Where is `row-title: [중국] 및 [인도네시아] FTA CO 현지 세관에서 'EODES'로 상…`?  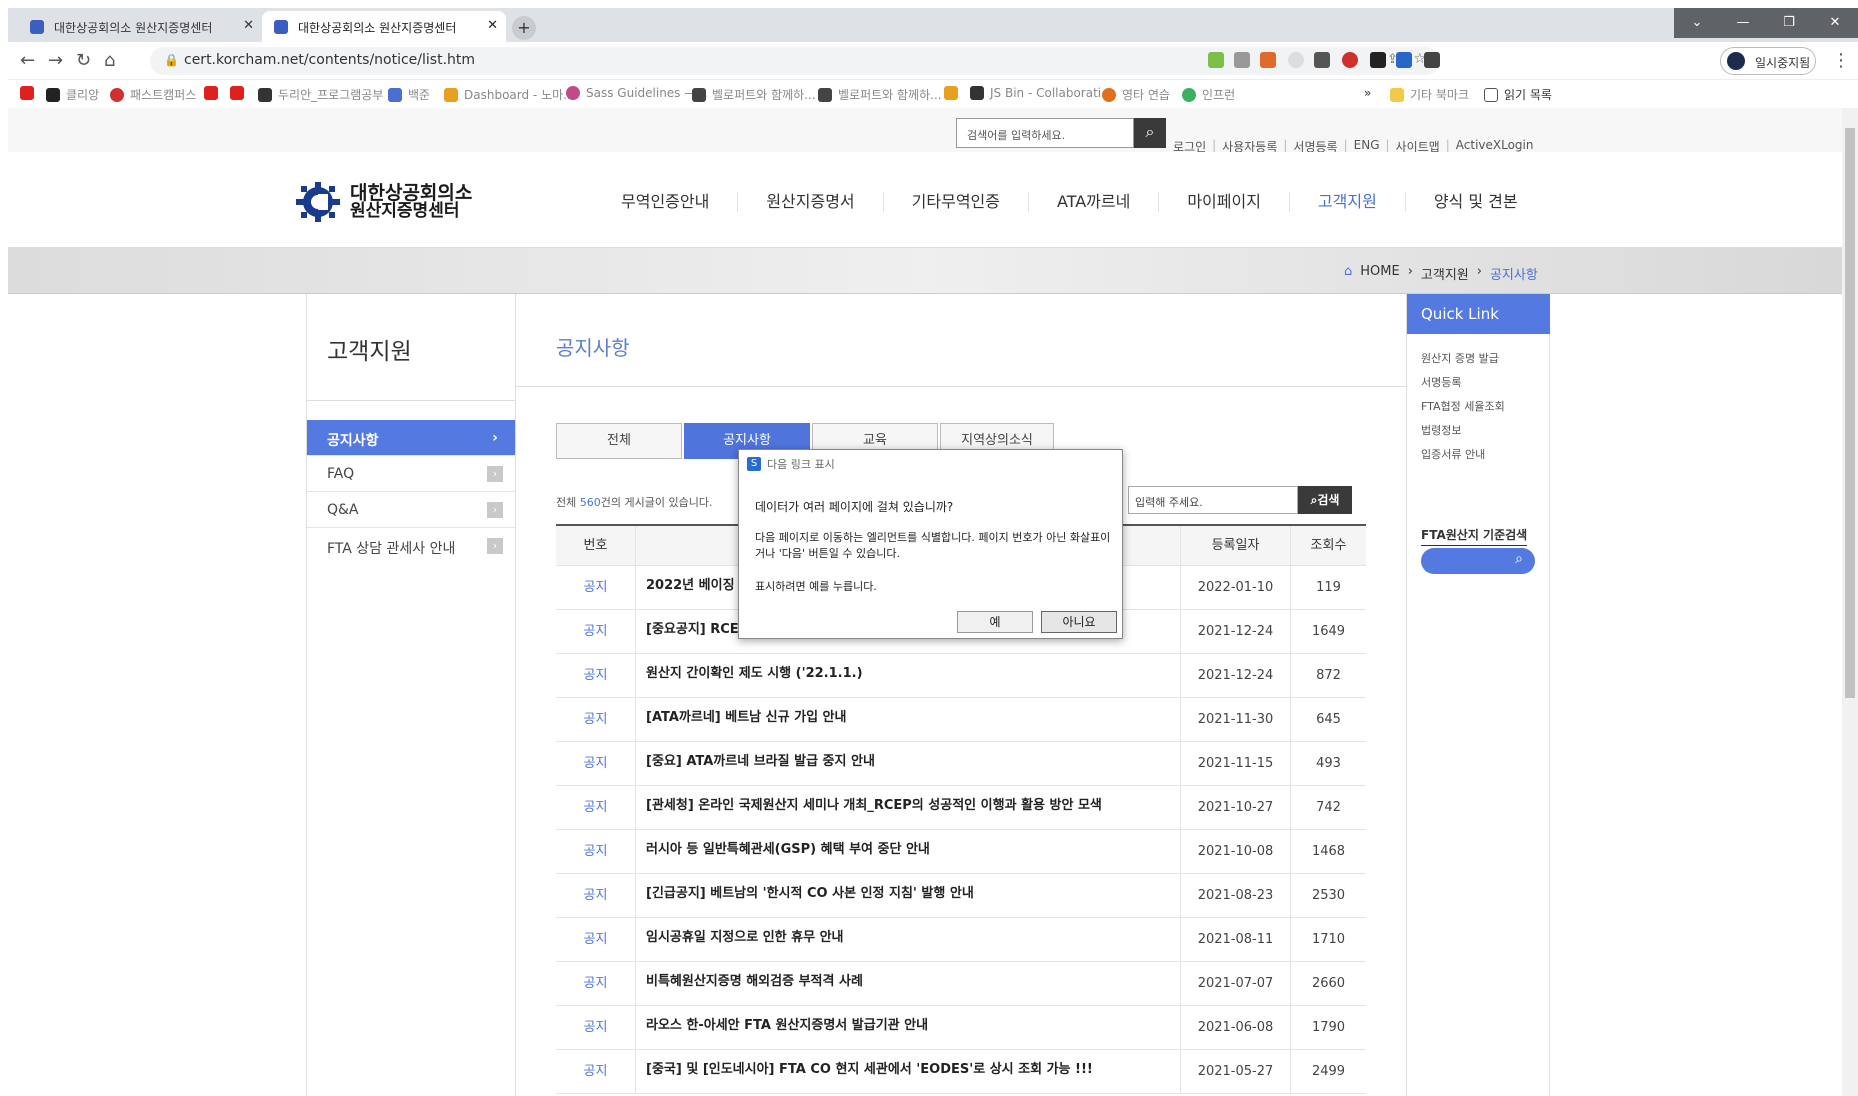 row-title: [중국] 및 [인도네시아] FTA CO 현지 세관에서 'EODES'로 상… is located at coordinates (908, 1071).